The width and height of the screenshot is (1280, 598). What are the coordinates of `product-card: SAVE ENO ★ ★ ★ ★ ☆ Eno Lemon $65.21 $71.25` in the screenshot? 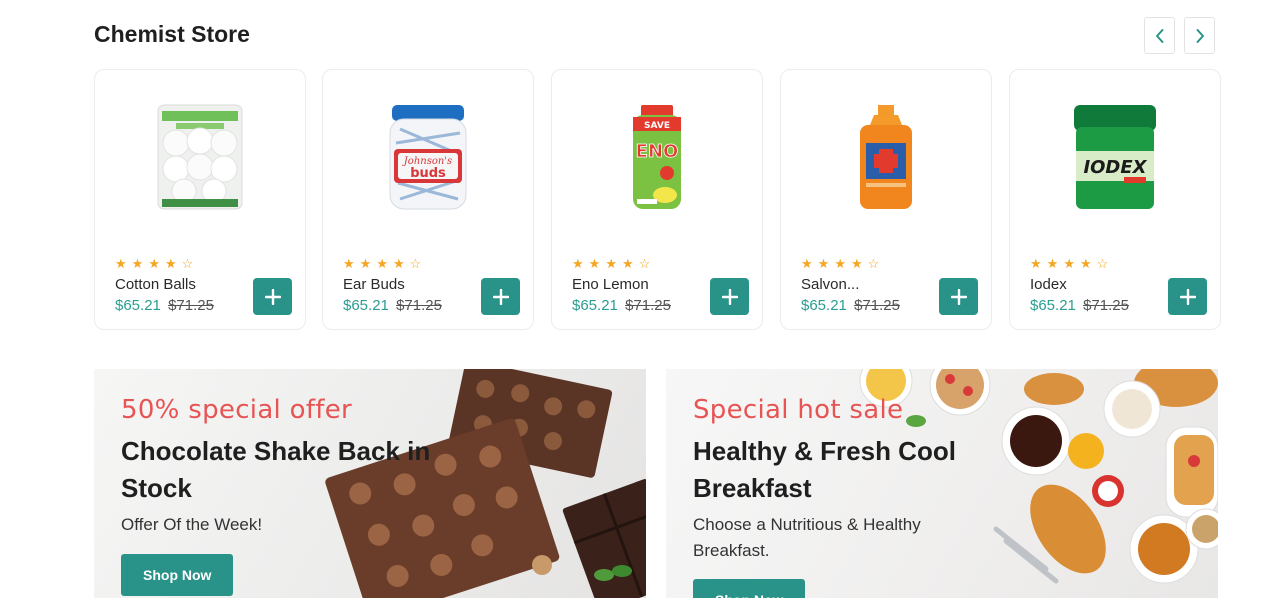 It's located at (657, 199).